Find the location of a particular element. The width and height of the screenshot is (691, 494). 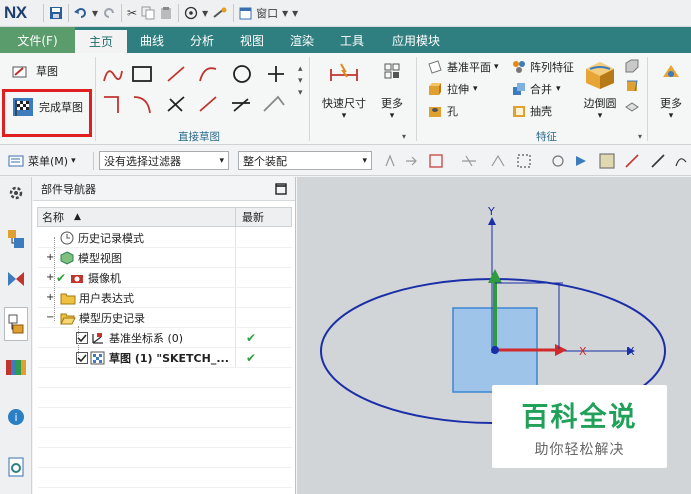

tab-render: 渲染 is located at coordinates (302, 40).